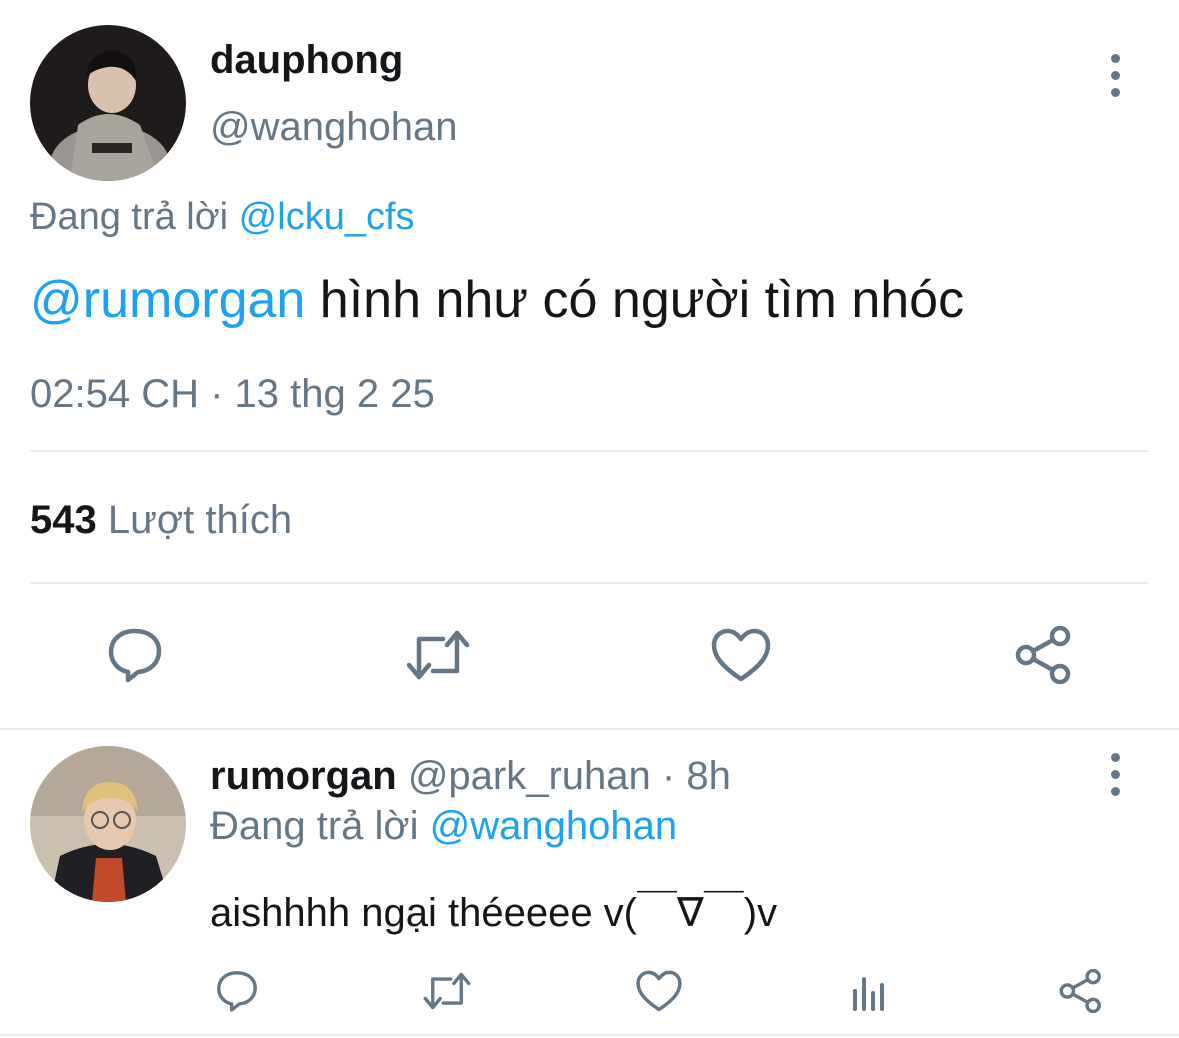  I want to click on analytics-button, so click(869, 991).